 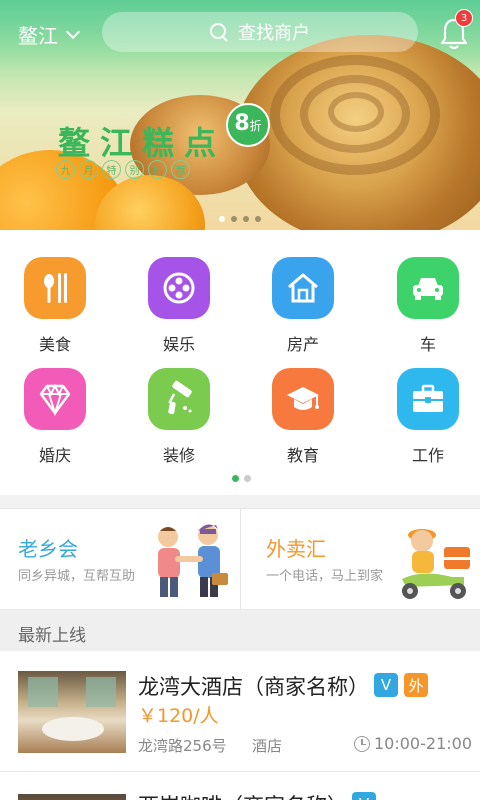 I want to click on category-real-estate: 房产, so click(x=303, y=306).